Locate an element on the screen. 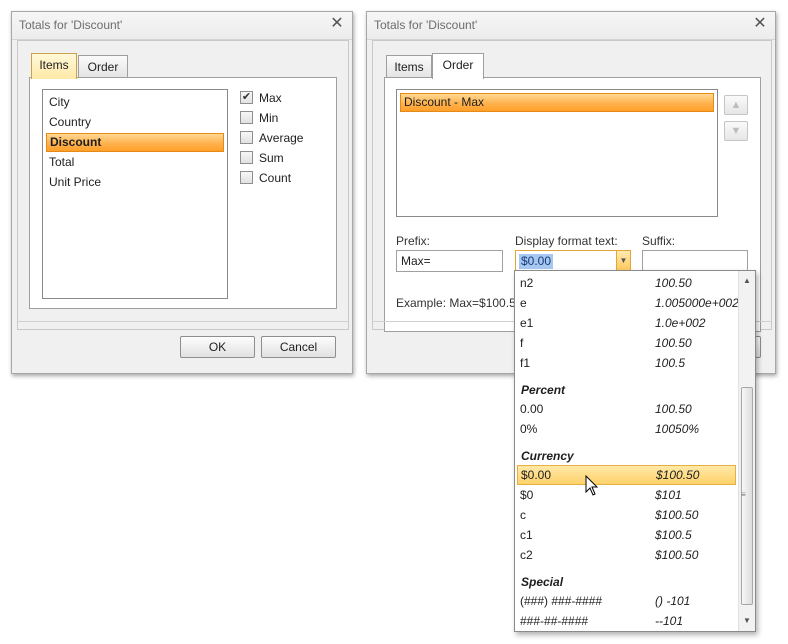 Image resolution: width=788 pixels, height=644 pixels. dropdown-option: c1 $100.5 is located at coordinates (626, 535).